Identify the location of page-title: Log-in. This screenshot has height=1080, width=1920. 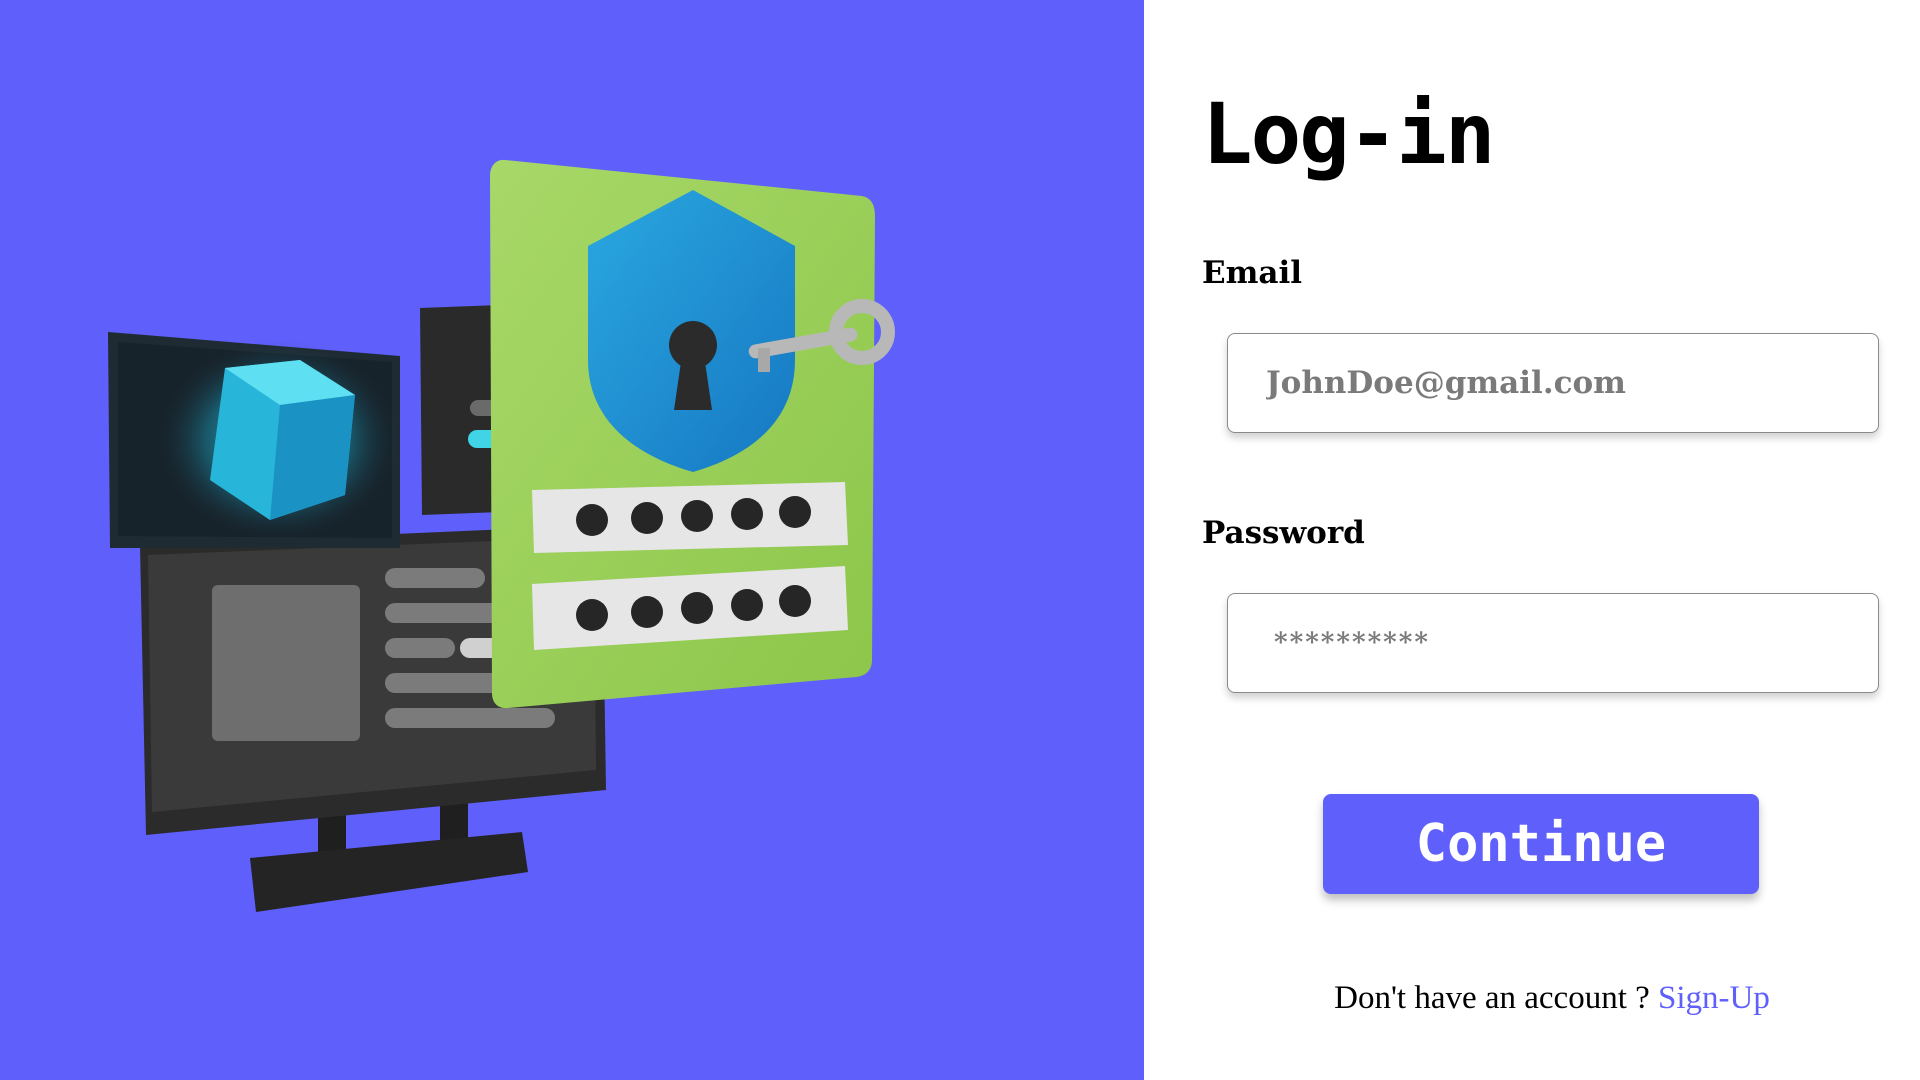
(1348, 134).